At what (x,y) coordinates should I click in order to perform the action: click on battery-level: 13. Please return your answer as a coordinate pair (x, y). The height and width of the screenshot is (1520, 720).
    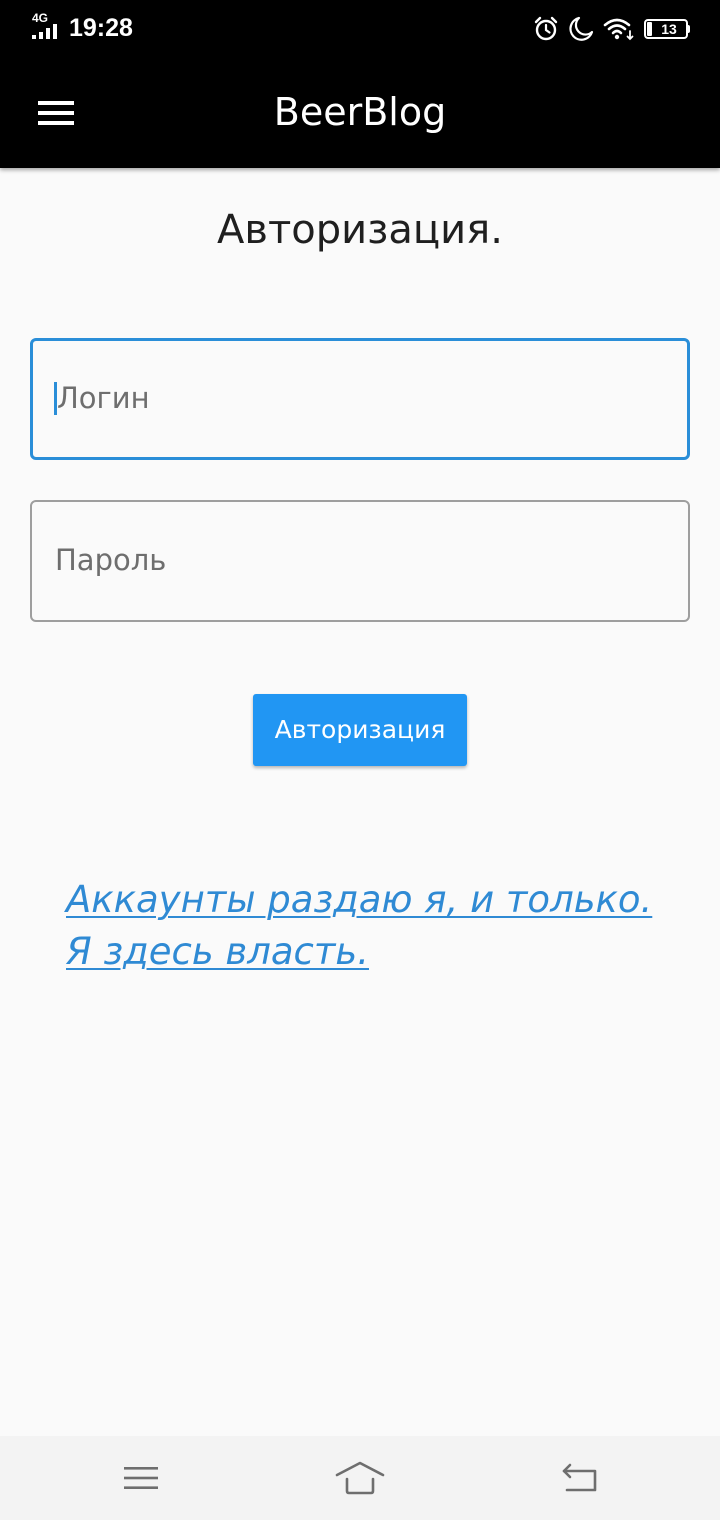
    Looking at the image, I should click on (669, 29).